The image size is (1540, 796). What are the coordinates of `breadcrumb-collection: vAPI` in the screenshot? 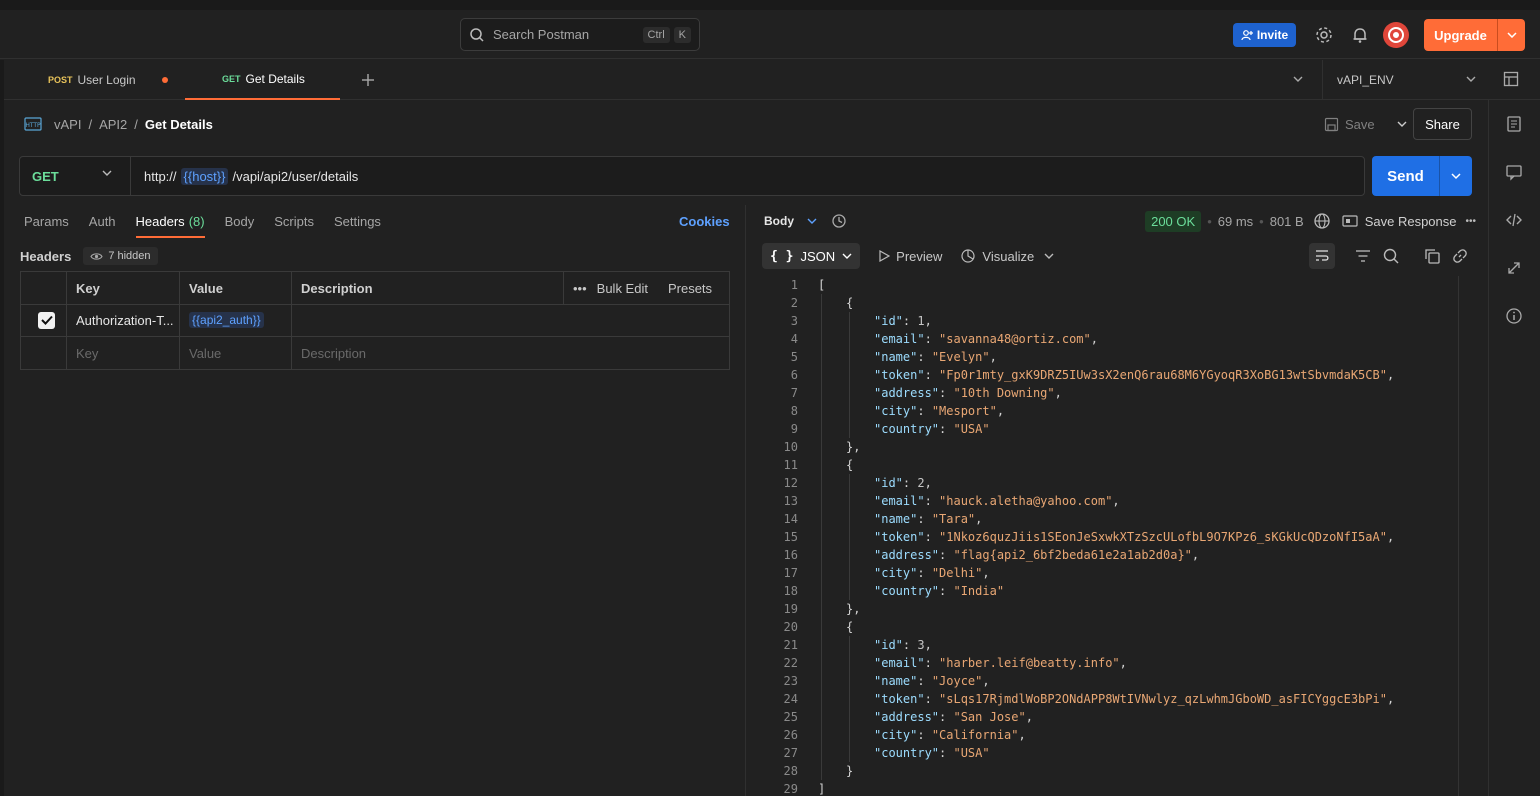 It's located at (67, 124).